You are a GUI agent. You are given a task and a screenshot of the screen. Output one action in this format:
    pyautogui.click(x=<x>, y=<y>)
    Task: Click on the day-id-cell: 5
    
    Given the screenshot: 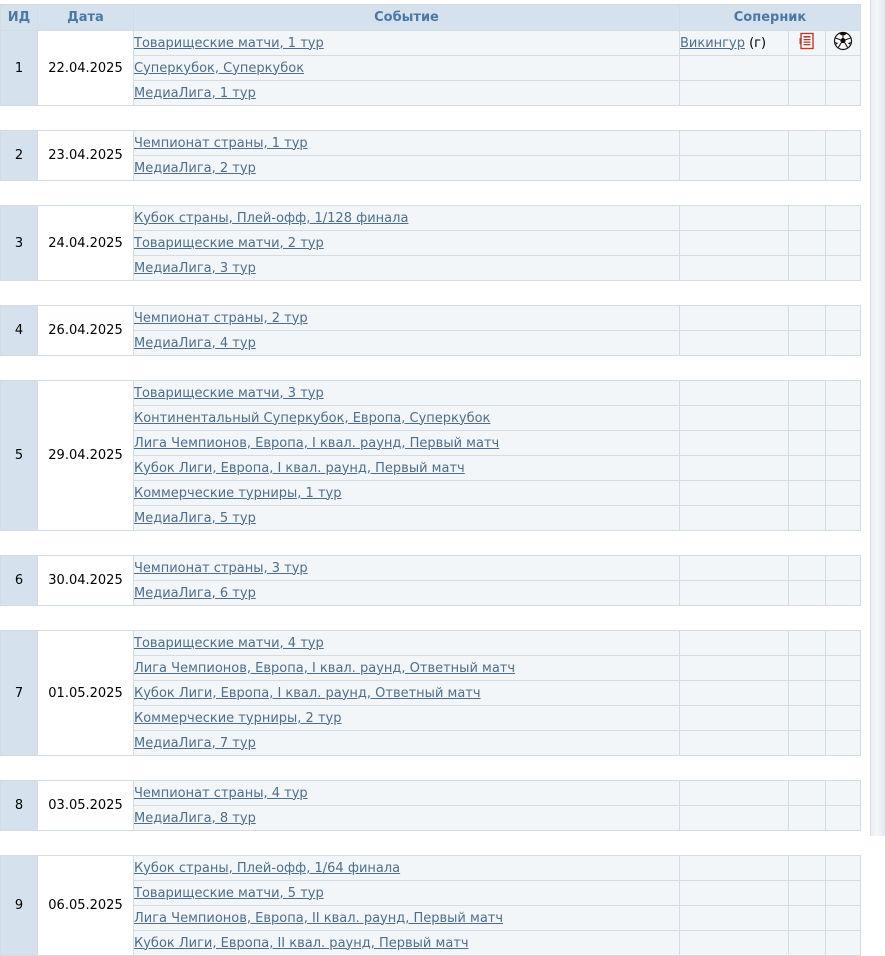 What is the action you would take?
    pyautogui.click(x=19, y=455)
    